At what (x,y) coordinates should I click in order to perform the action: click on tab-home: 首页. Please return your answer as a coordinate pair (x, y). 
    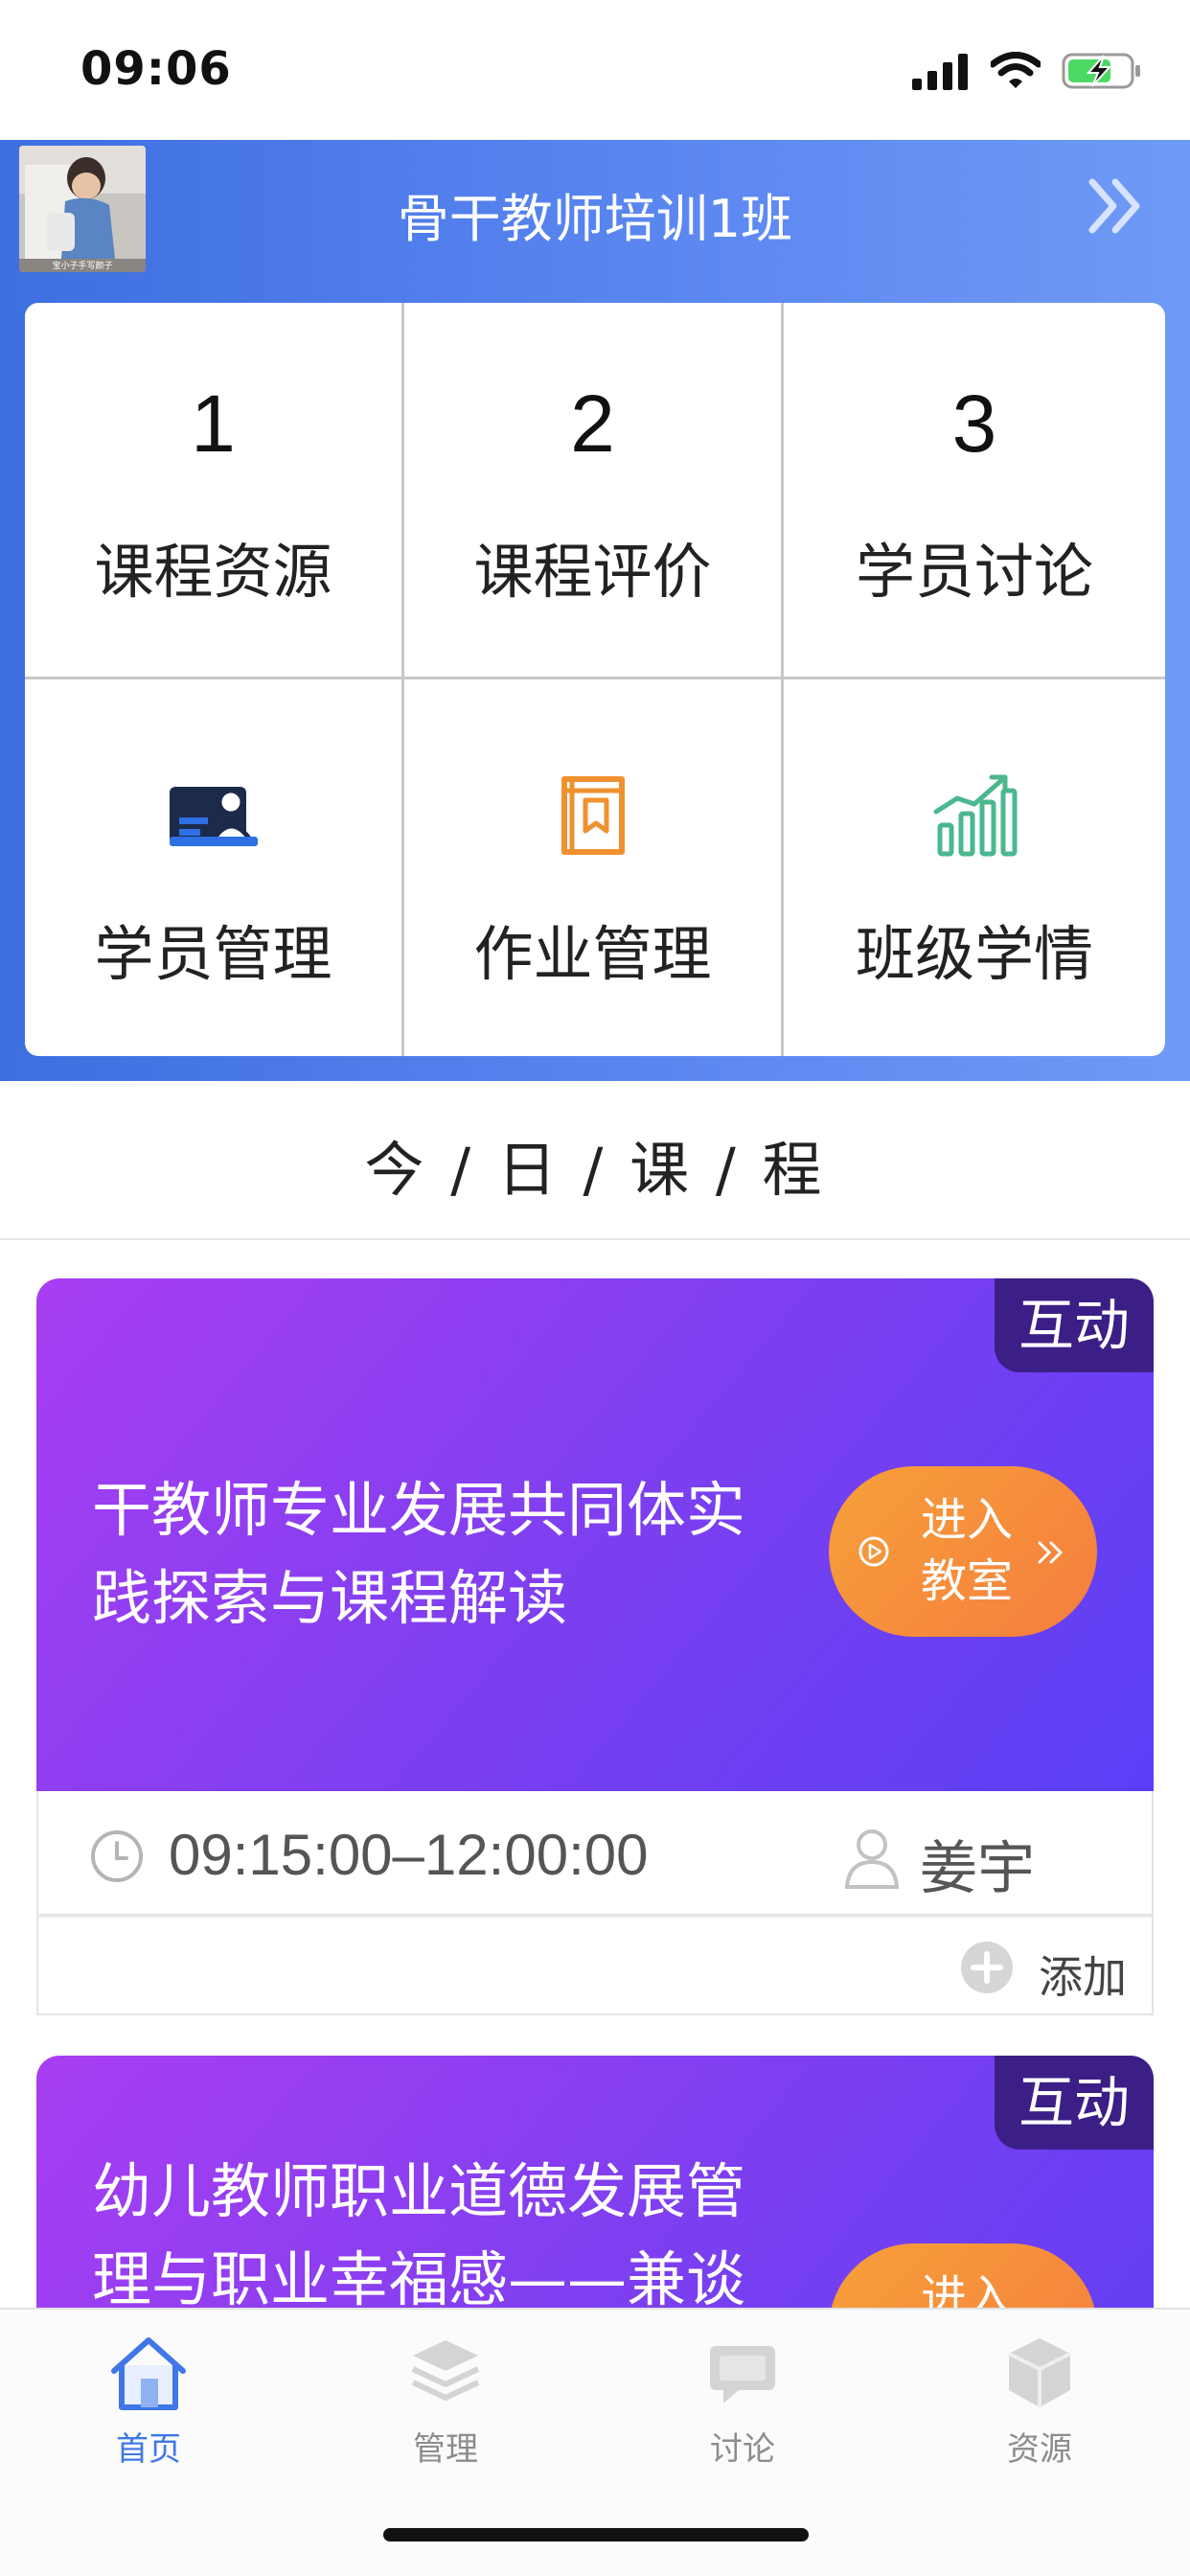
    Looking at the image, I should click on (148, 2398).